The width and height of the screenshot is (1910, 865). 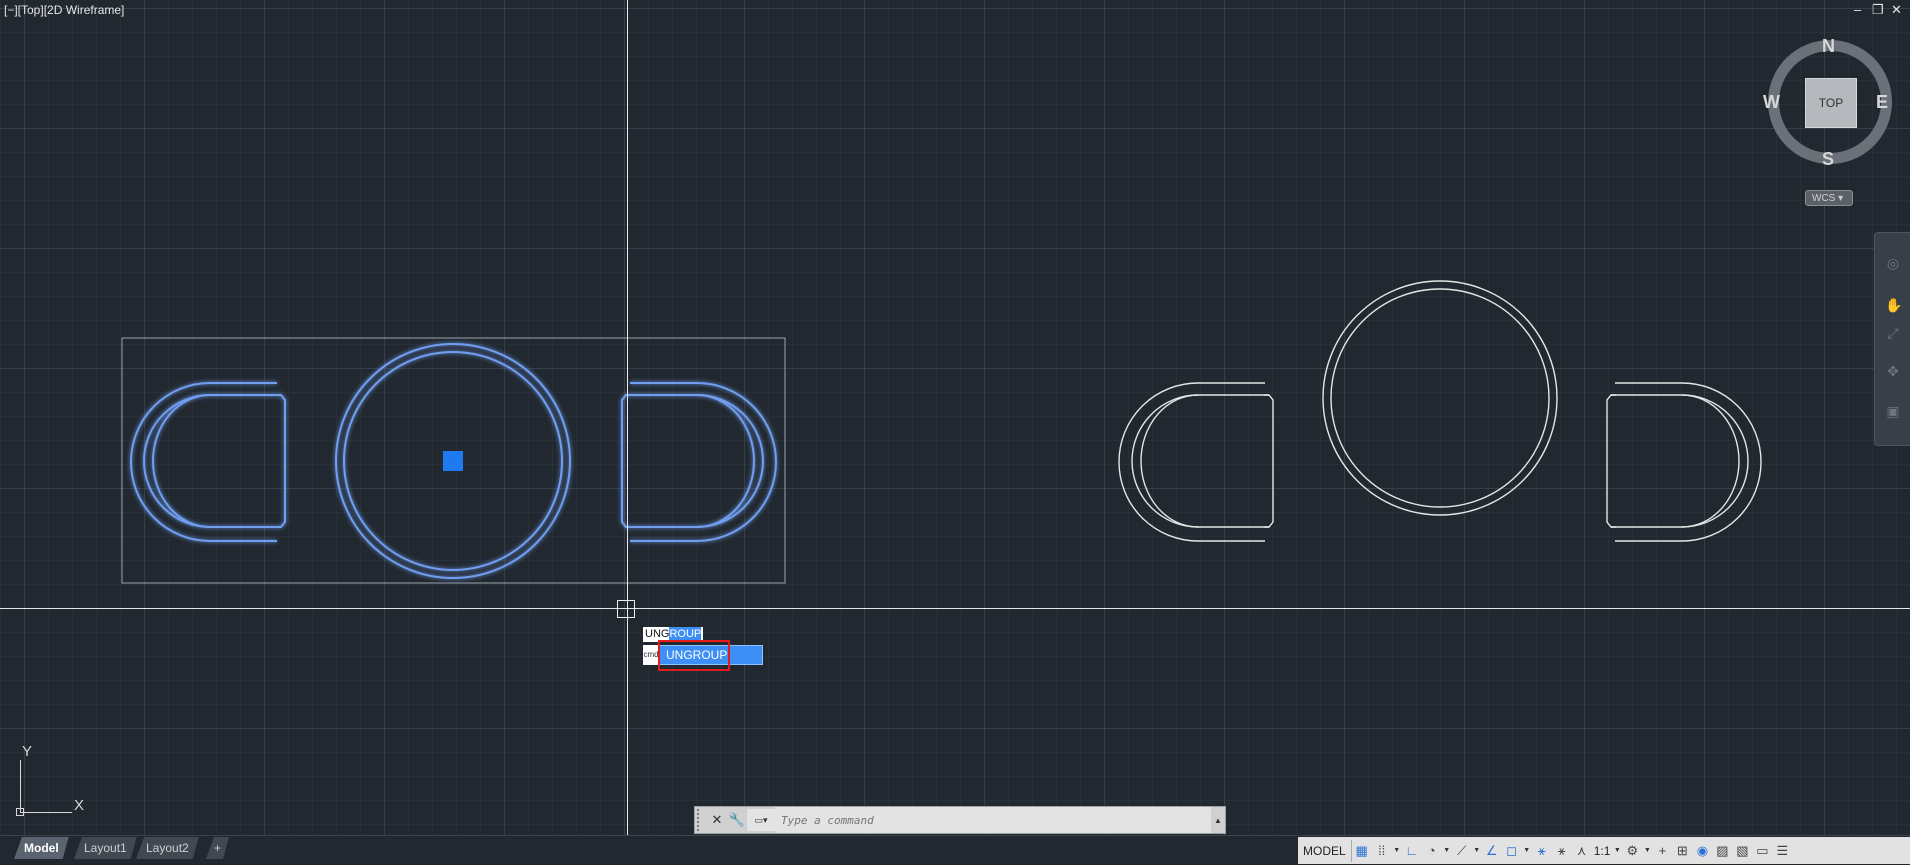 I want to click on tab-layout1: Layout1, so click(x=105, y=848).